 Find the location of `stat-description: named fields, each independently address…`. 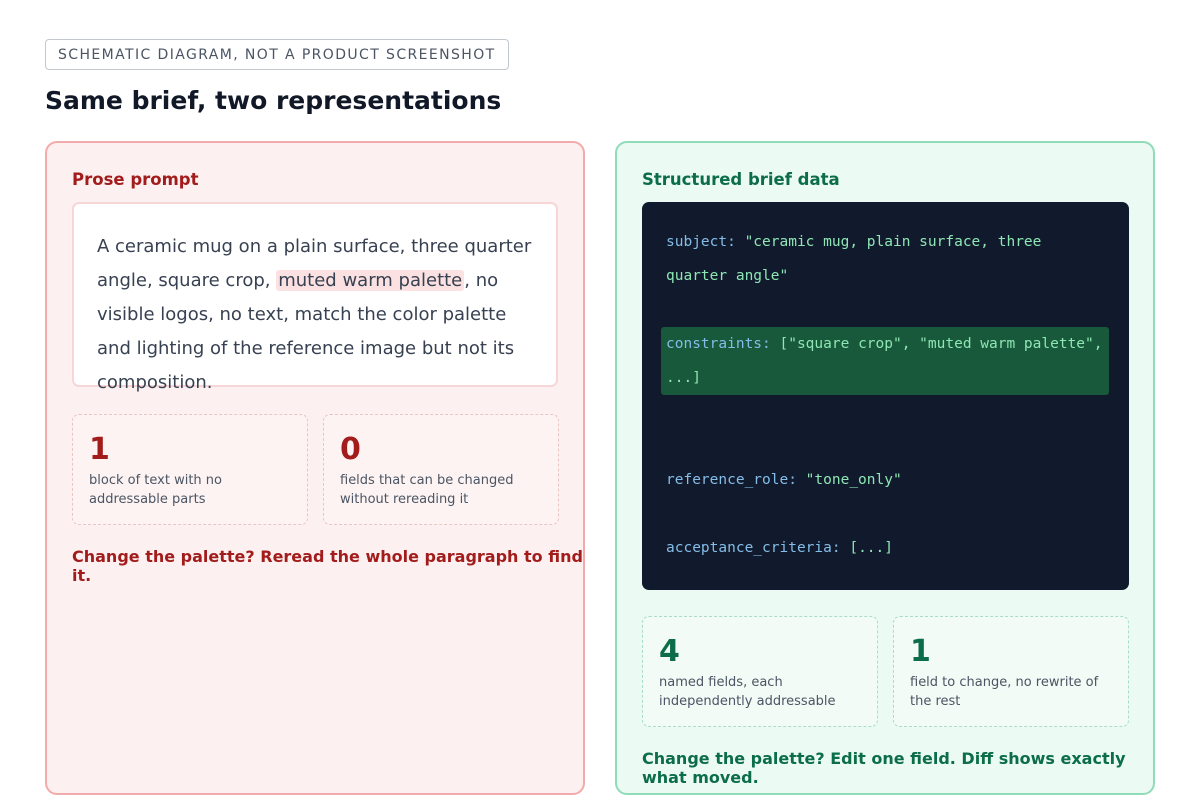

stat-description: named fields, each independently address… is located at coordinates (747, 692).